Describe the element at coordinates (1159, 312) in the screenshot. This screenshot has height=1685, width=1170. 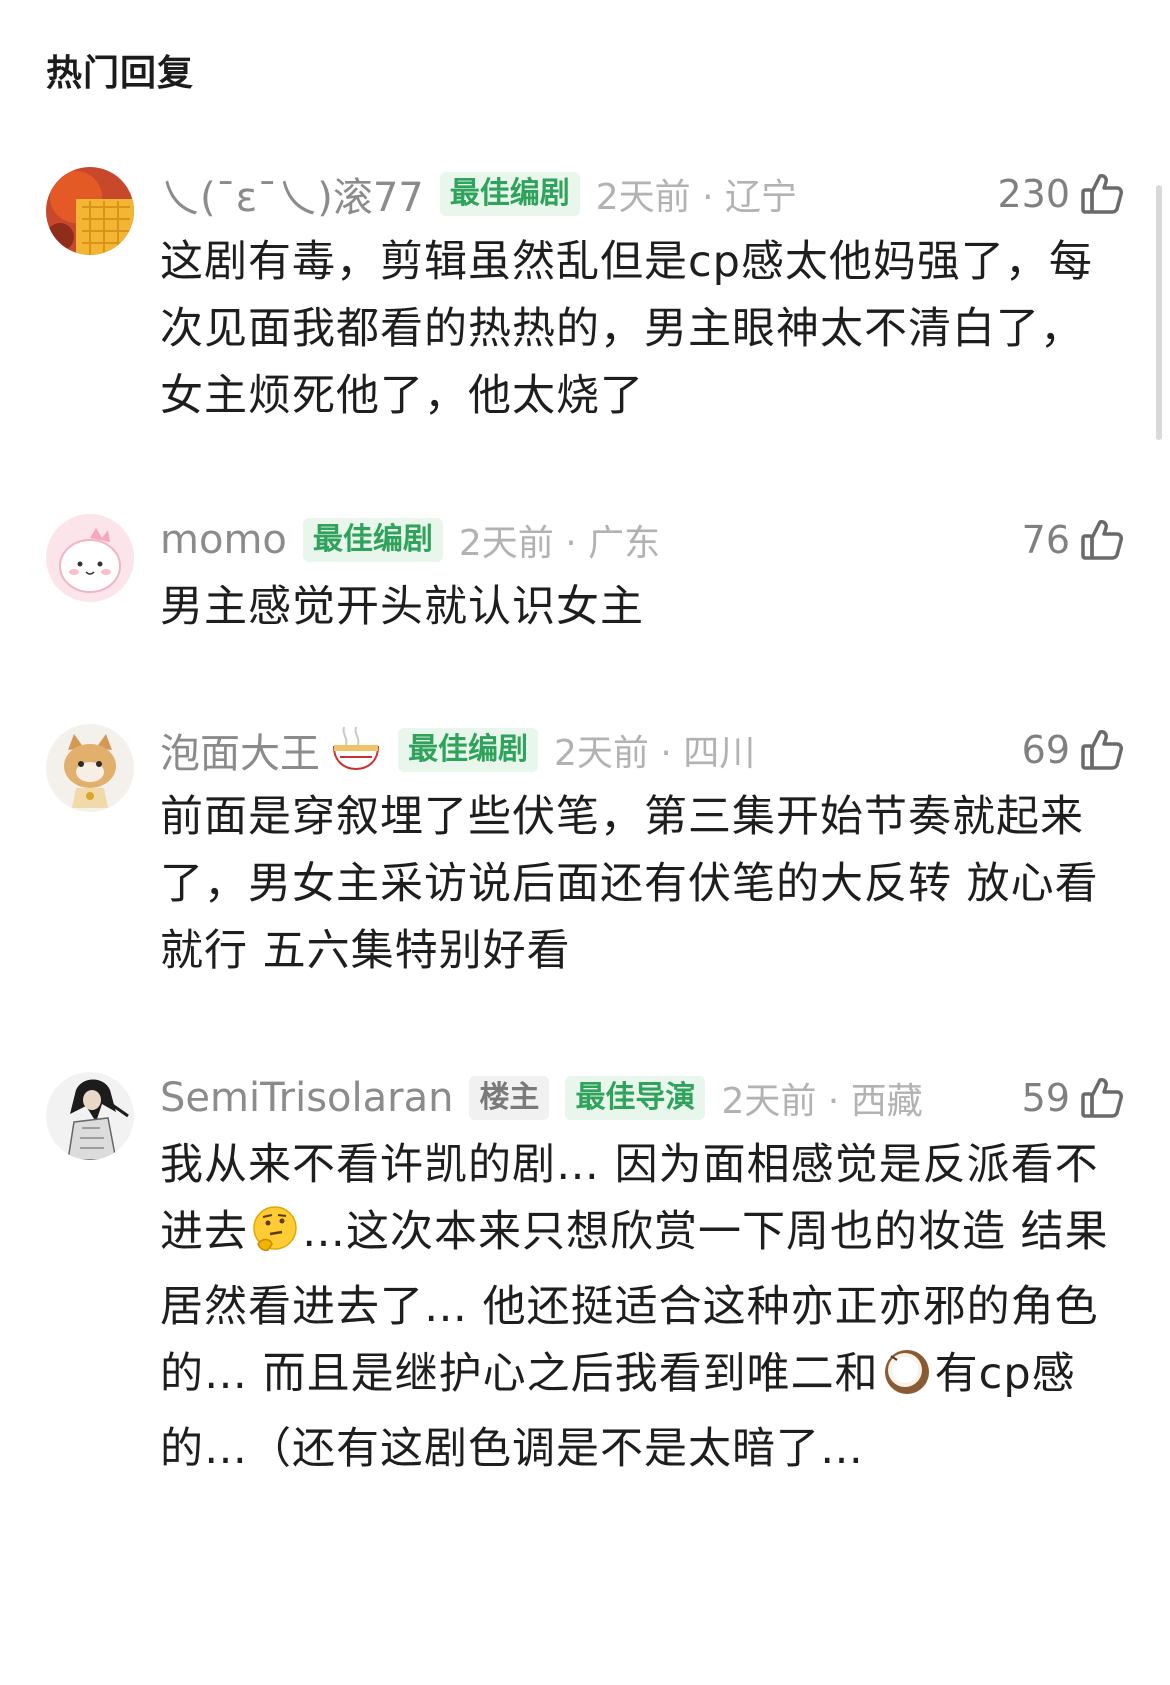
I see `scrollbar` at that location.